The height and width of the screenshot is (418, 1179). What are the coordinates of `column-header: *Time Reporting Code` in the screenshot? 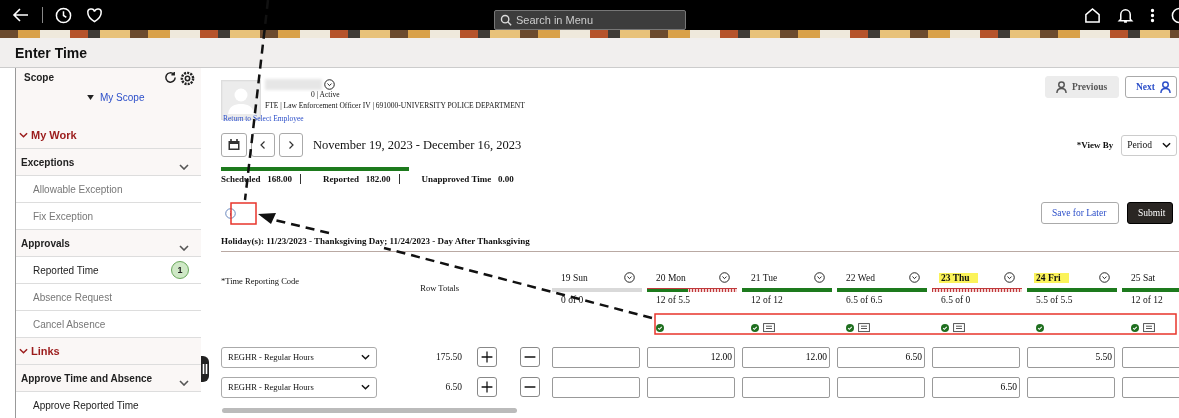 It's located at (261, 281).